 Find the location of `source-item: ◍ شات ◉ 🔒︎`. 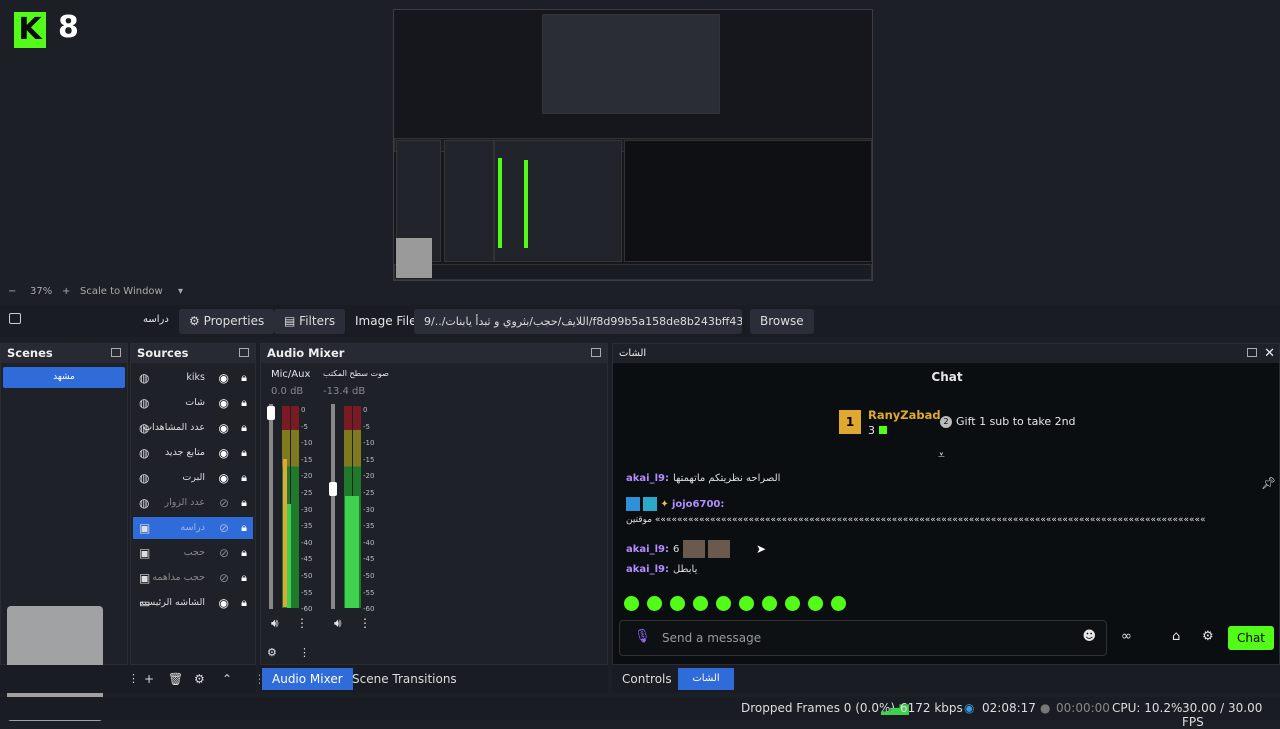

source-item: ◍ شات ◉ 🔒︎ is located at coordinates (193, 403).